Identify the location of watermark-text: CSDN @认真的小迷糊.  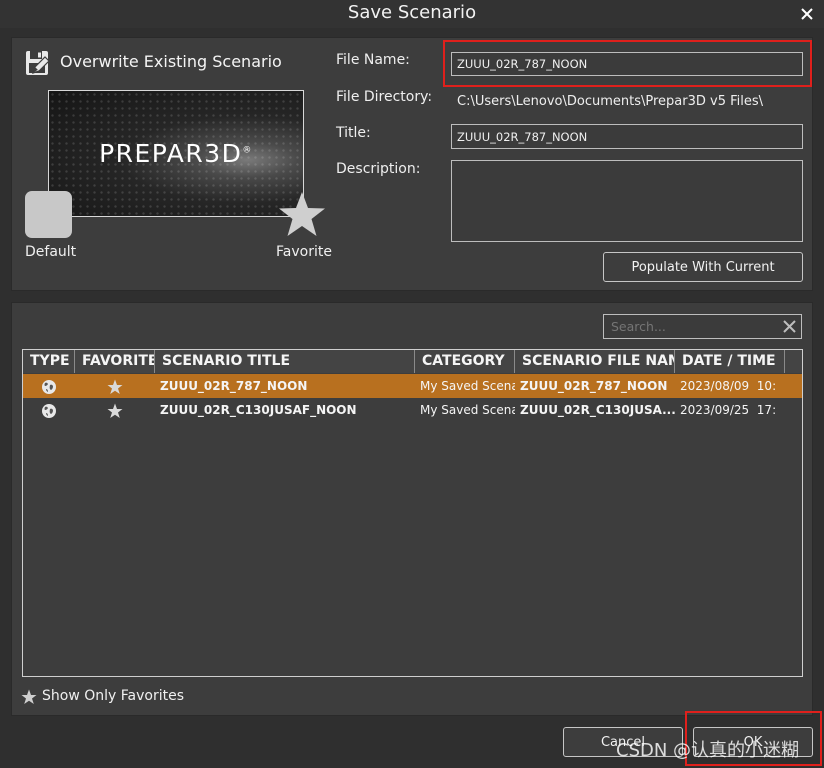
(708, 750).